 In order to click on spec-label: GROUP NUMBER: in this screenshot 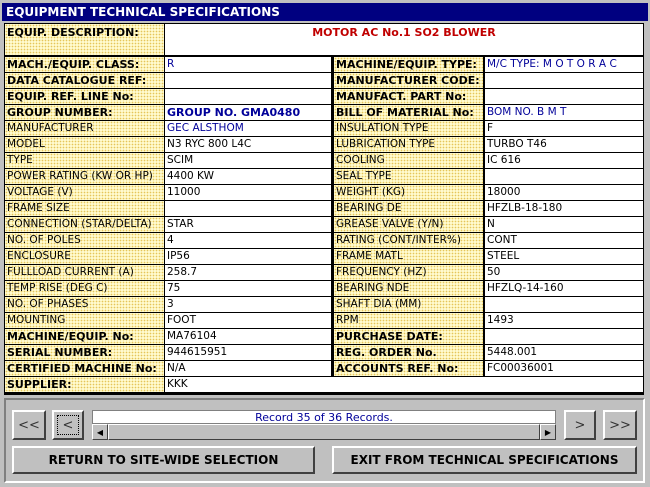, I will do `click(84, 112)`.